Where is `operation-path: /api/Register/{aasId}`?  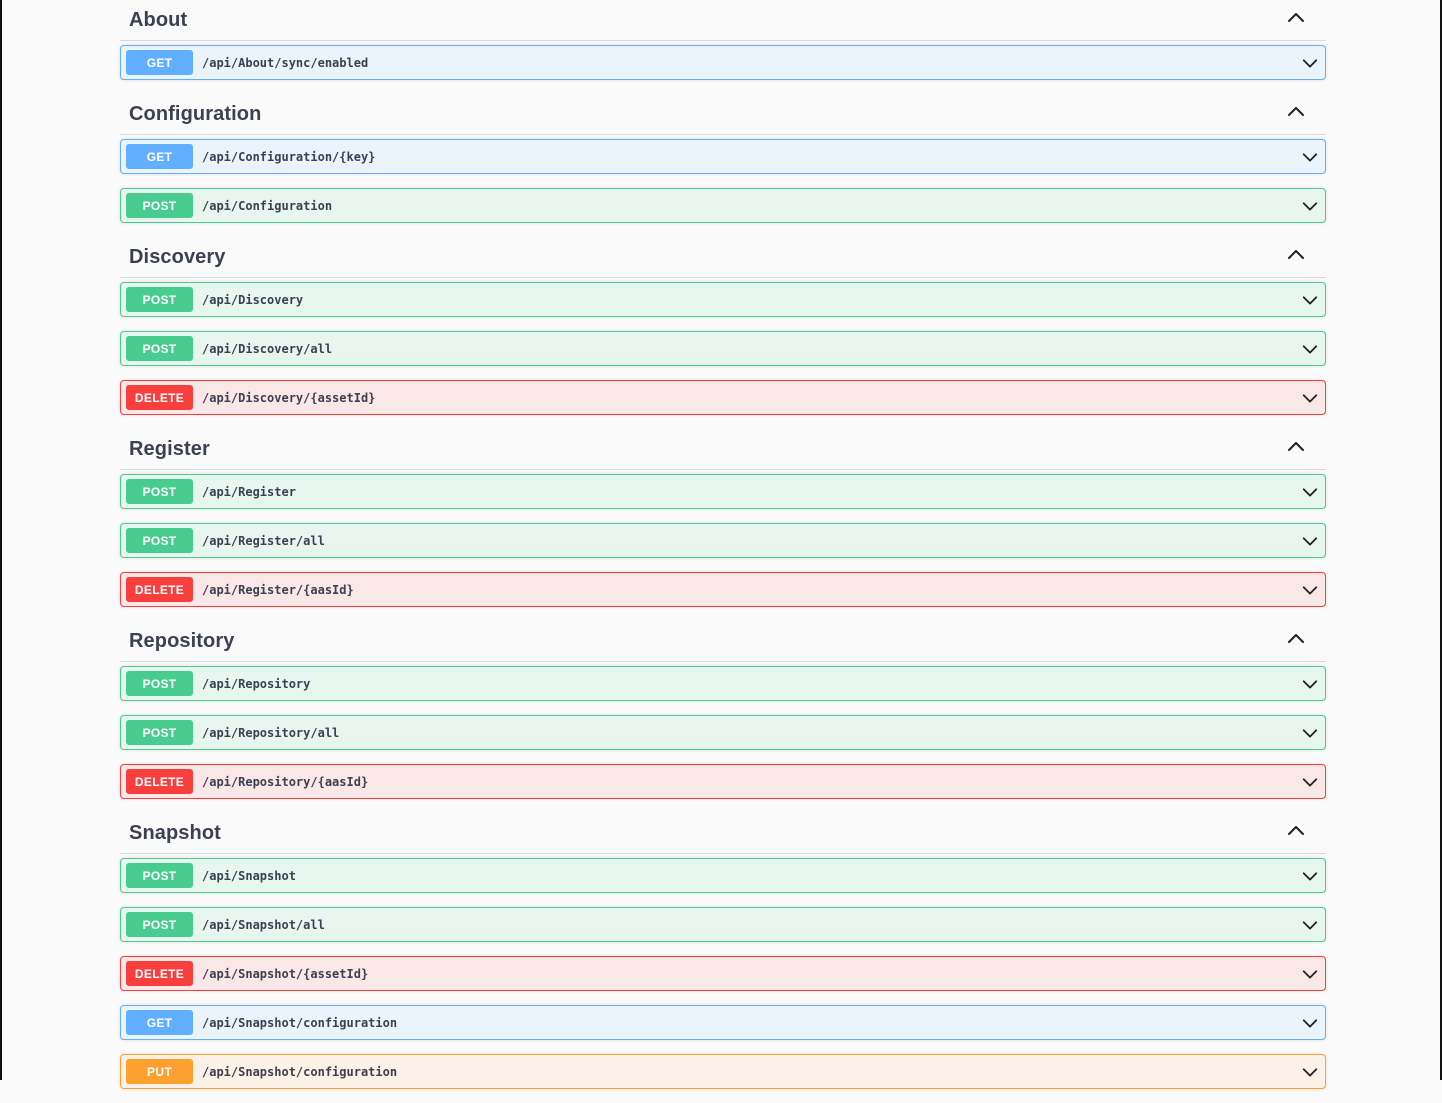
operation-path: /api/Register/{aasId} is located at coordinates (278, 589).